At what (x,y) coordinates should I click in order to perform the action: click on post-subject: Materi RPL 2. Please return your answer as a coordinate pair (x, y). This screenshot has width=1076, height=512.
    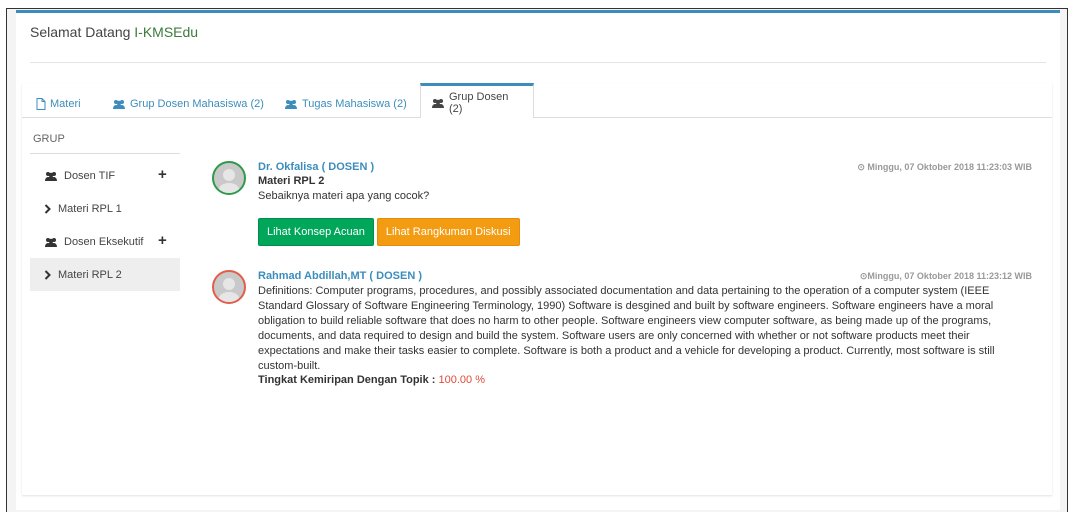
    Looking at the image, I should click on (291, 181).